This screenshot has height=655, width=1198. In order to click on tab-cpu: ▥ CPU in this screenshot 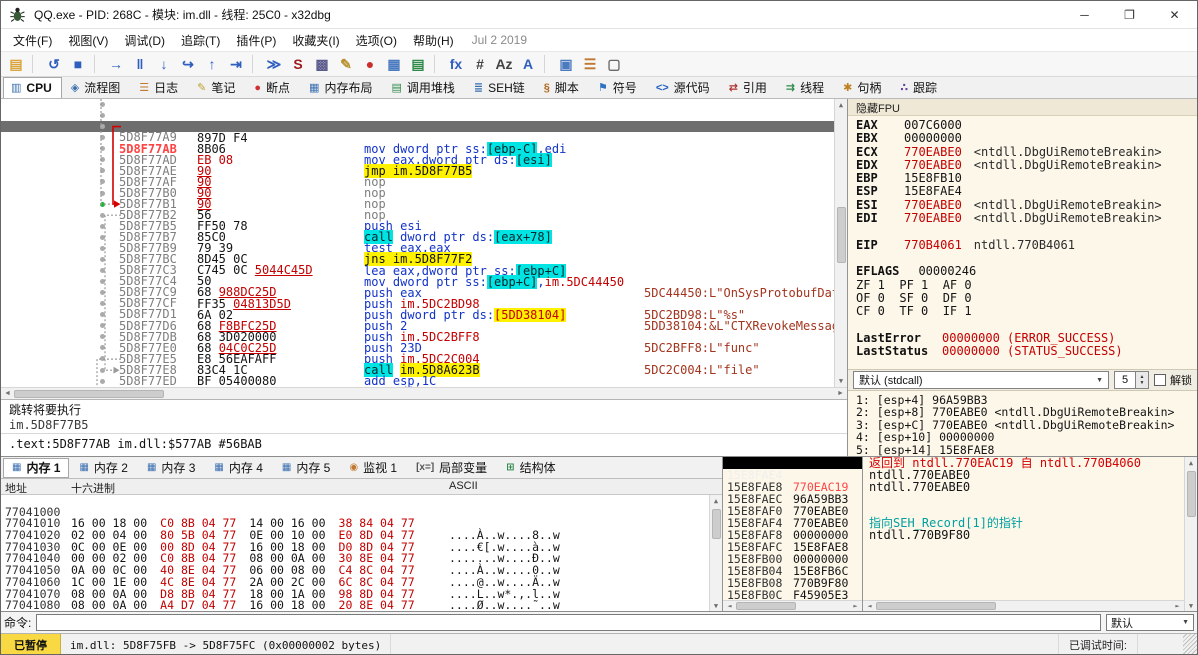, I will do `click(32, 87)`.